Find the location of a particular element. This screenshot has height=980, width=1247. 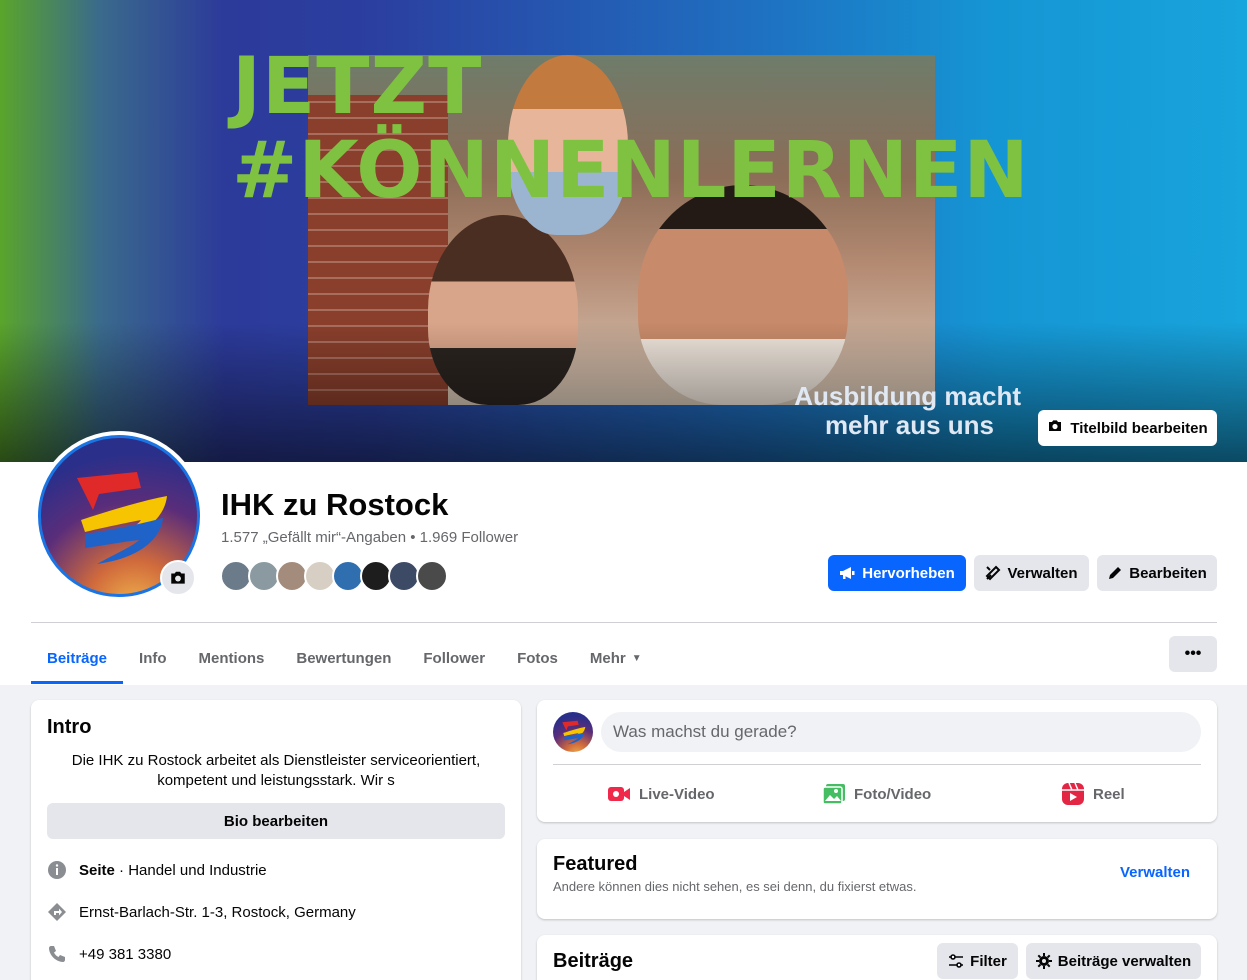

directions-icon is located at coordinates (57, 912).